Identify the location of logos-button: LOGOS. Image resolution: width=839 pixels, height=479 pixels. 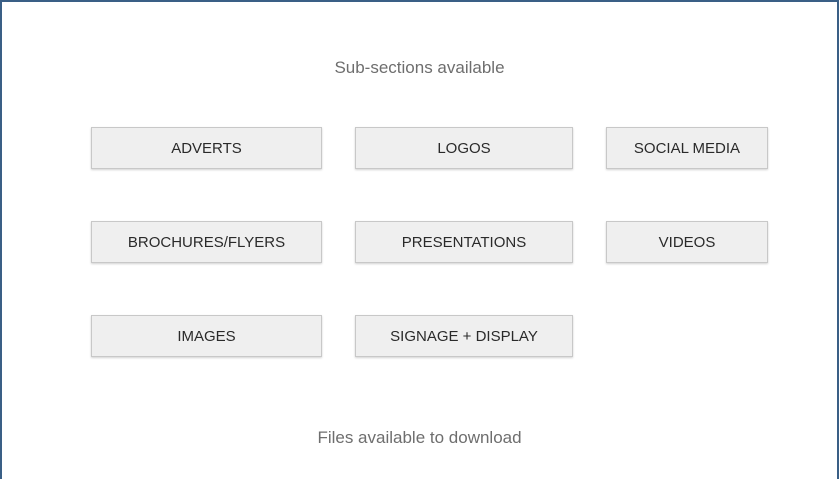
(464, 148).